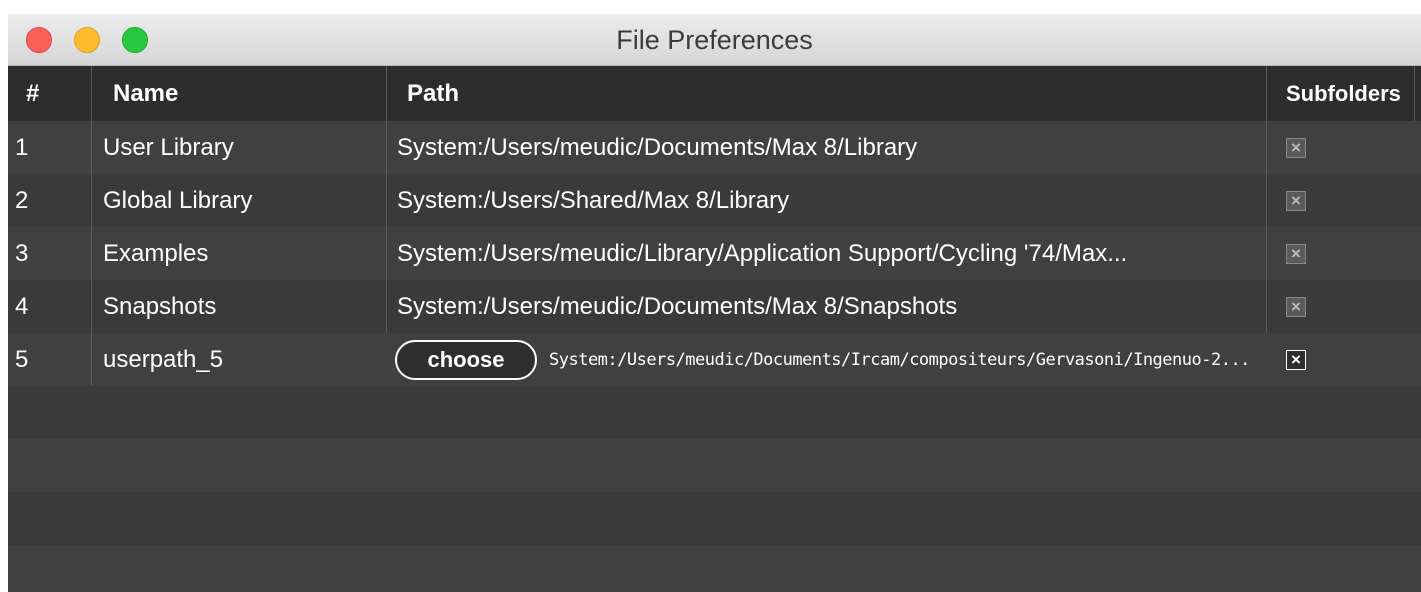  I want to click on column-header-path: Path, so click(826, 93).